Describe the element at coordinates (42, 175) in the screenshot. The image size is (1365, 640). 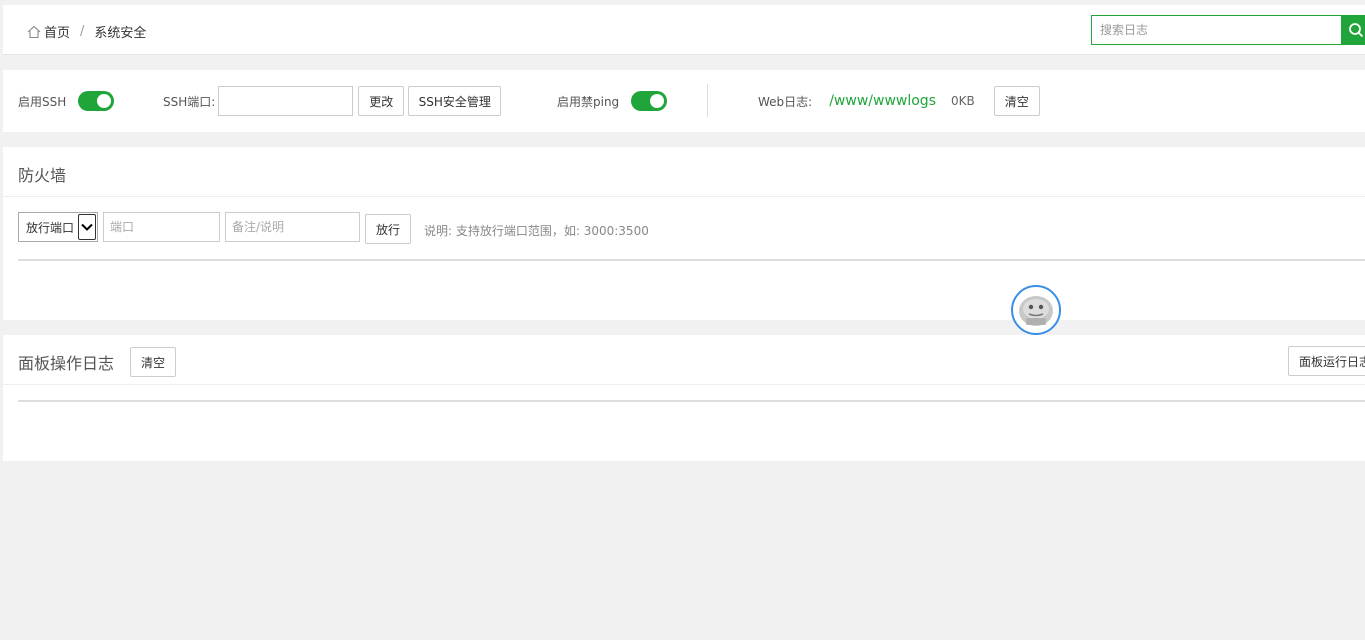
I see `firewall-title: 防火墙` at that location.